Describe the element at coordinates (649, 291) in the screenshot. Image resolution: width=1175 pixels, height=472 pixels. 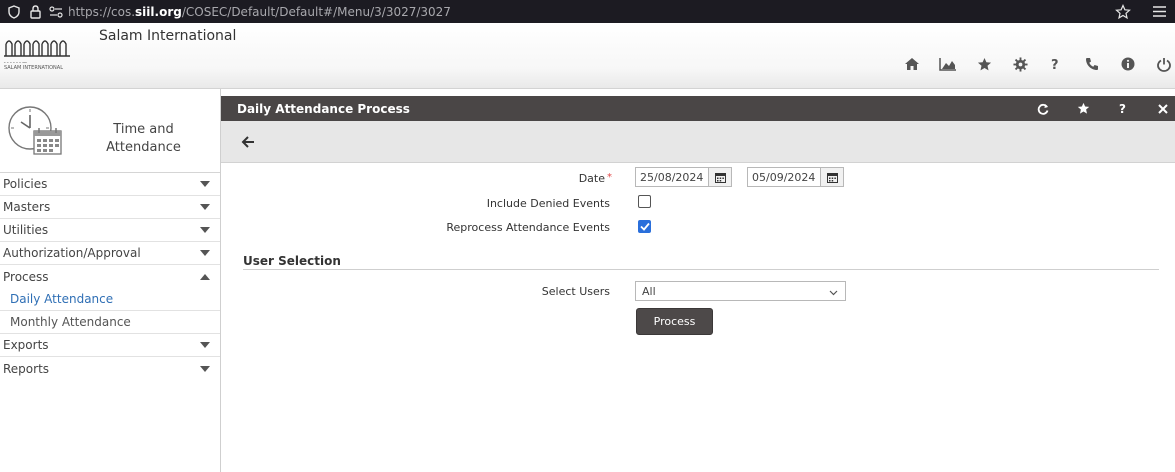
I see `select-users-value: All` at that location.